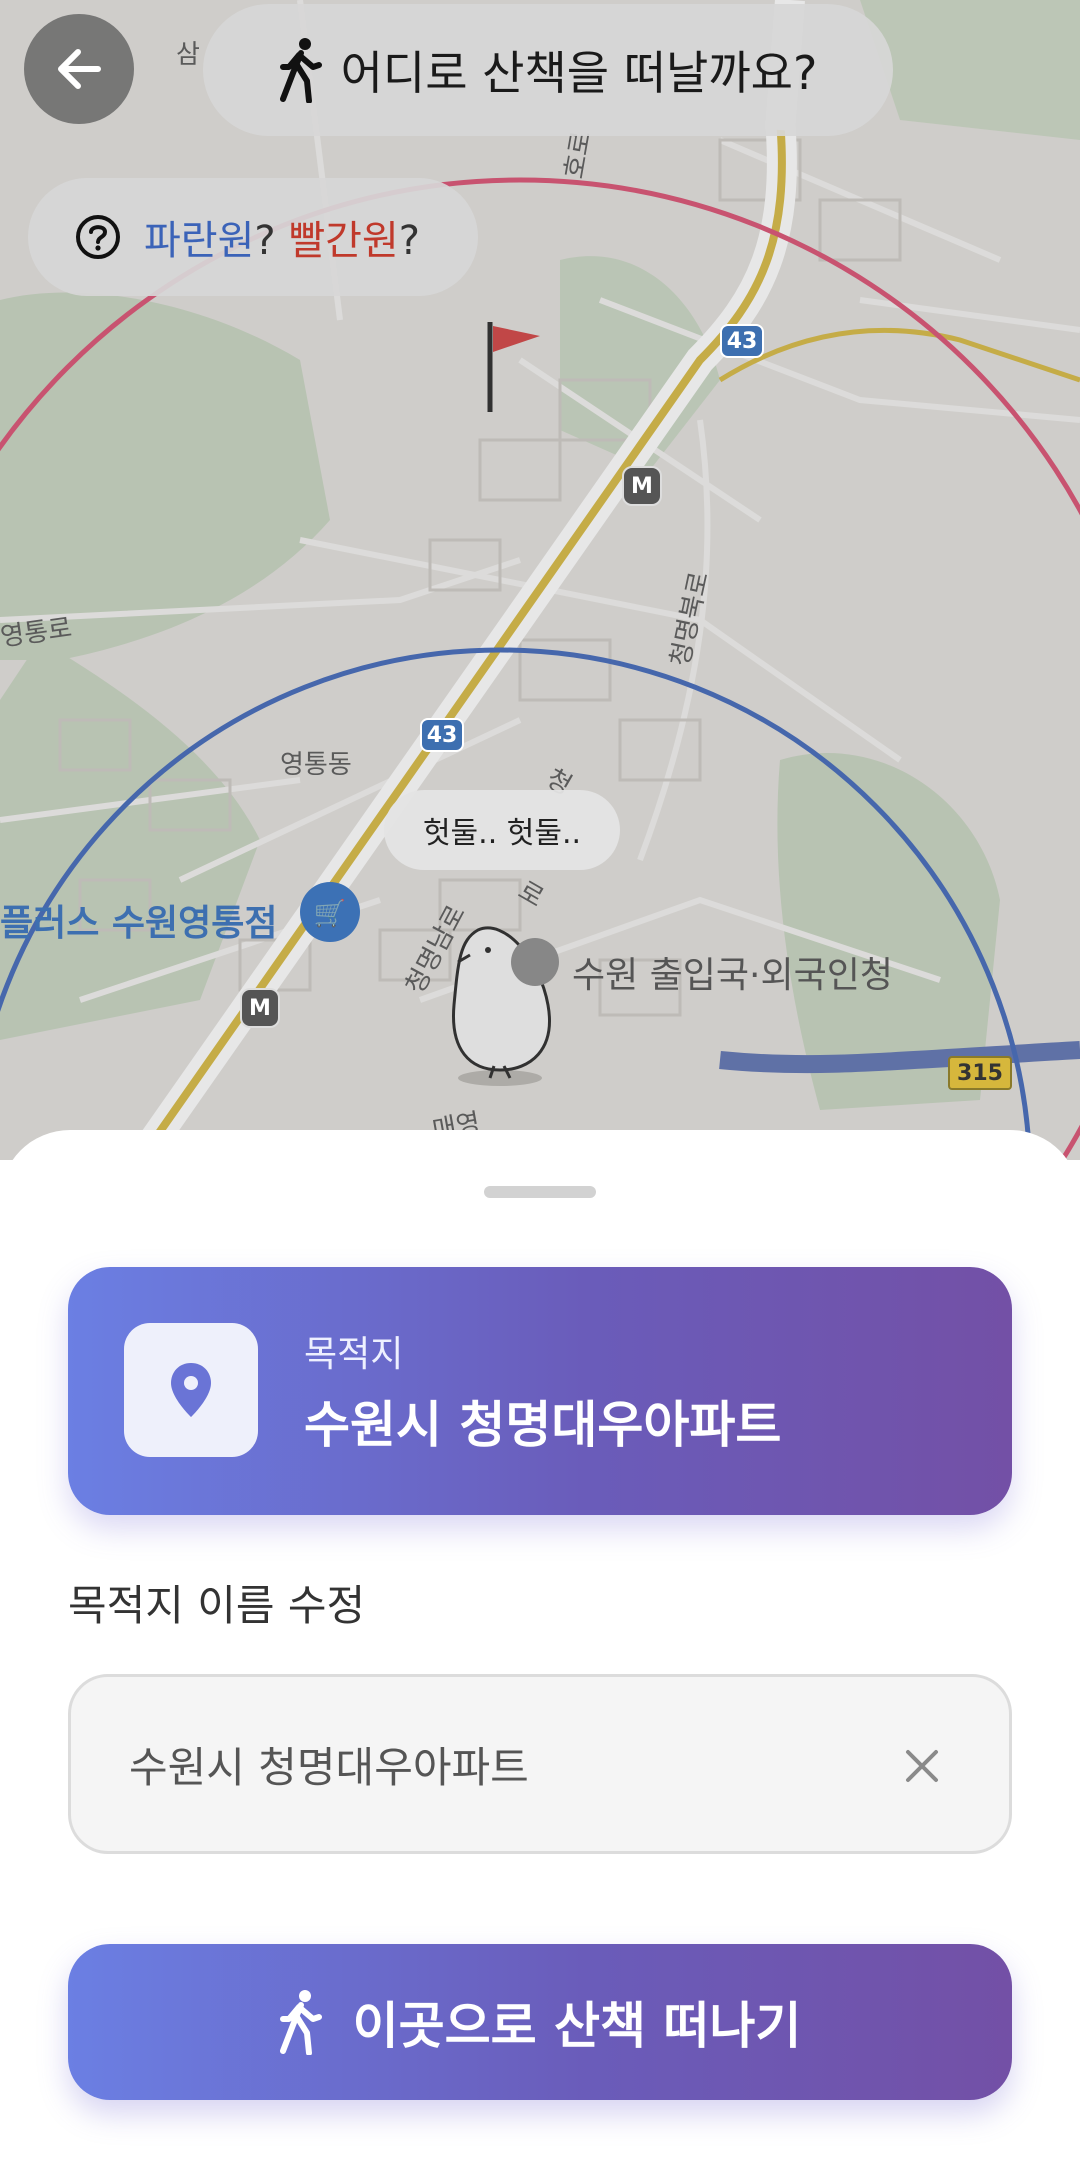 The width and height of the screenshot is (1080, 2160). I want to click on immigration-office-label: 수원 출입국·외국인청, so click(732, 972).